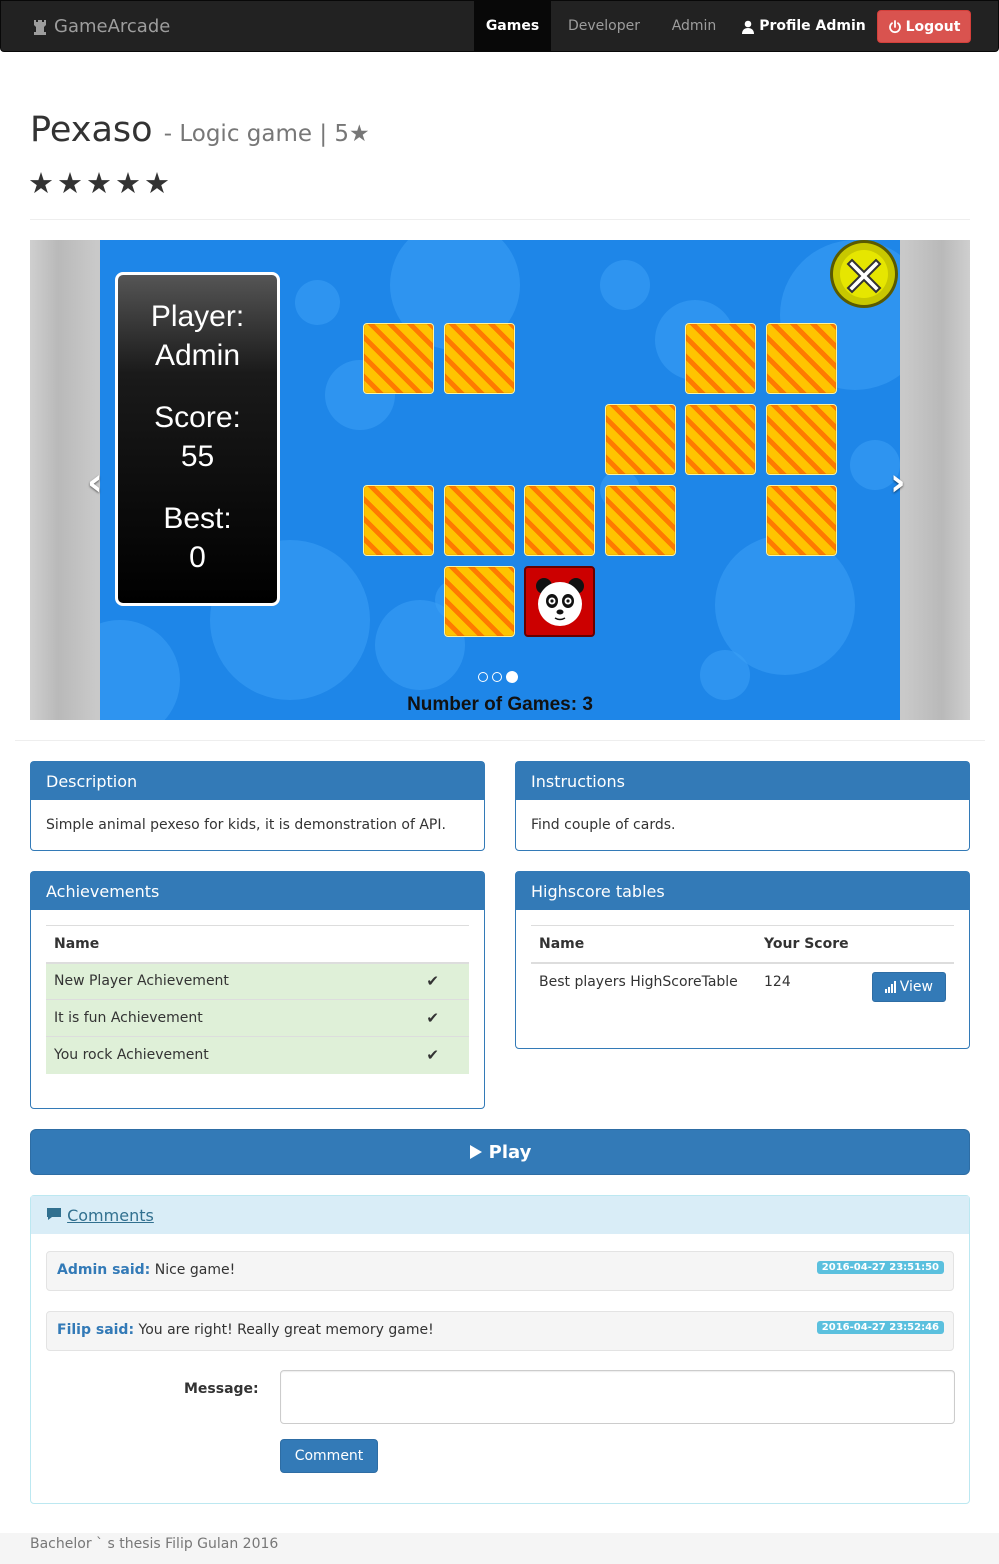 The height and width of the screenshot is (1564, 999). I want to click on logout-label: Logout, so click(933, 26).